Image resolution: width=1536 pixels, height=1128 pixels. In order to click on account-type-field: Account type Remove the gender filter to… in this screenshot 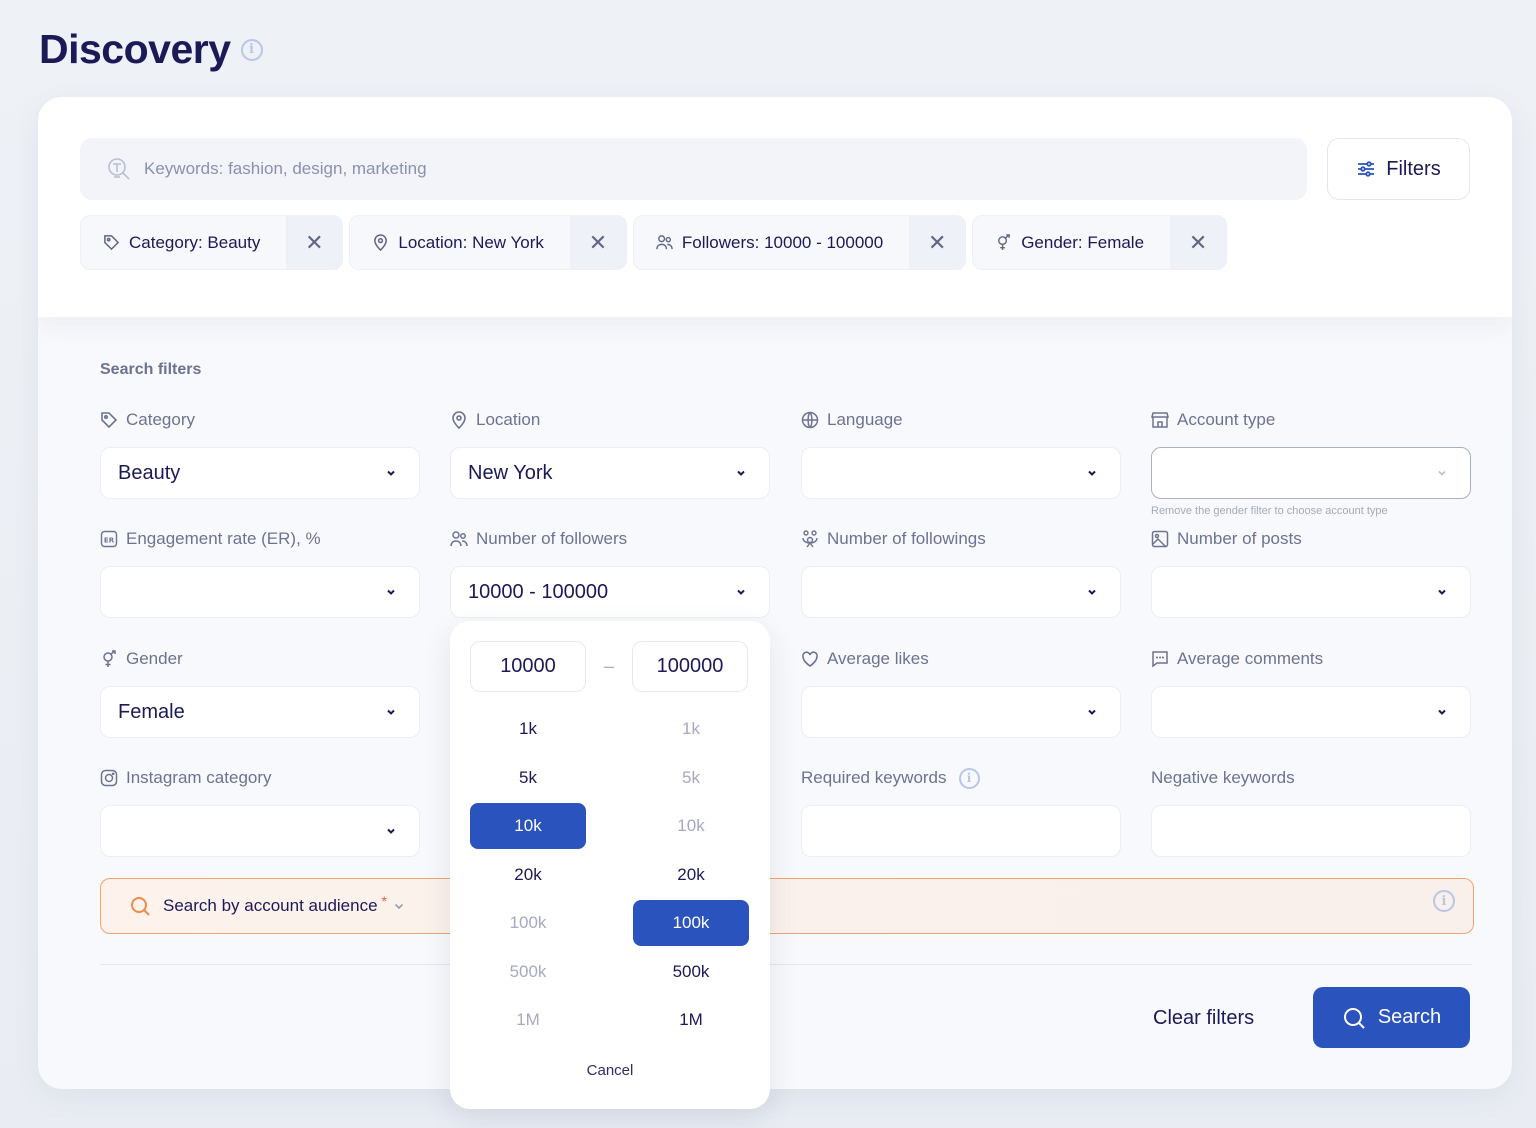, I will do `click(1311, 462)`.